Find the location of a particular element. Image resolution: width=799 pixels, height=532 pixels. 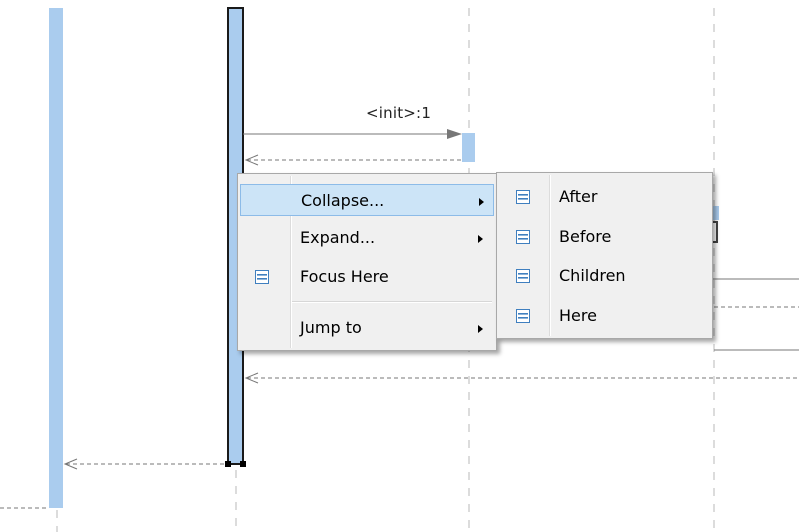

menu-item-label: Focus Here is located at coordinates (344, 276).